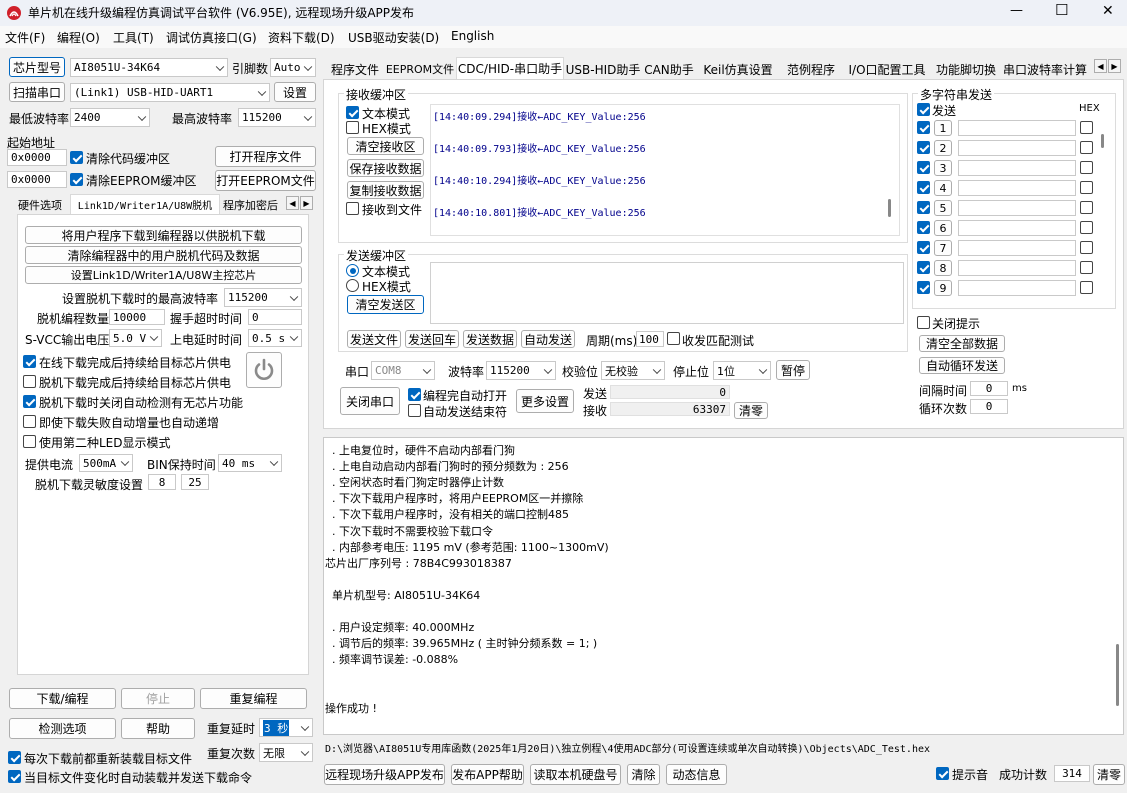 The width and height of the screenshot is (1127, 793). What do you see at coordinates (432, 339) in the screenshot?
I see `send-cr-button: 发送回车` at bounding box center [432, 339].